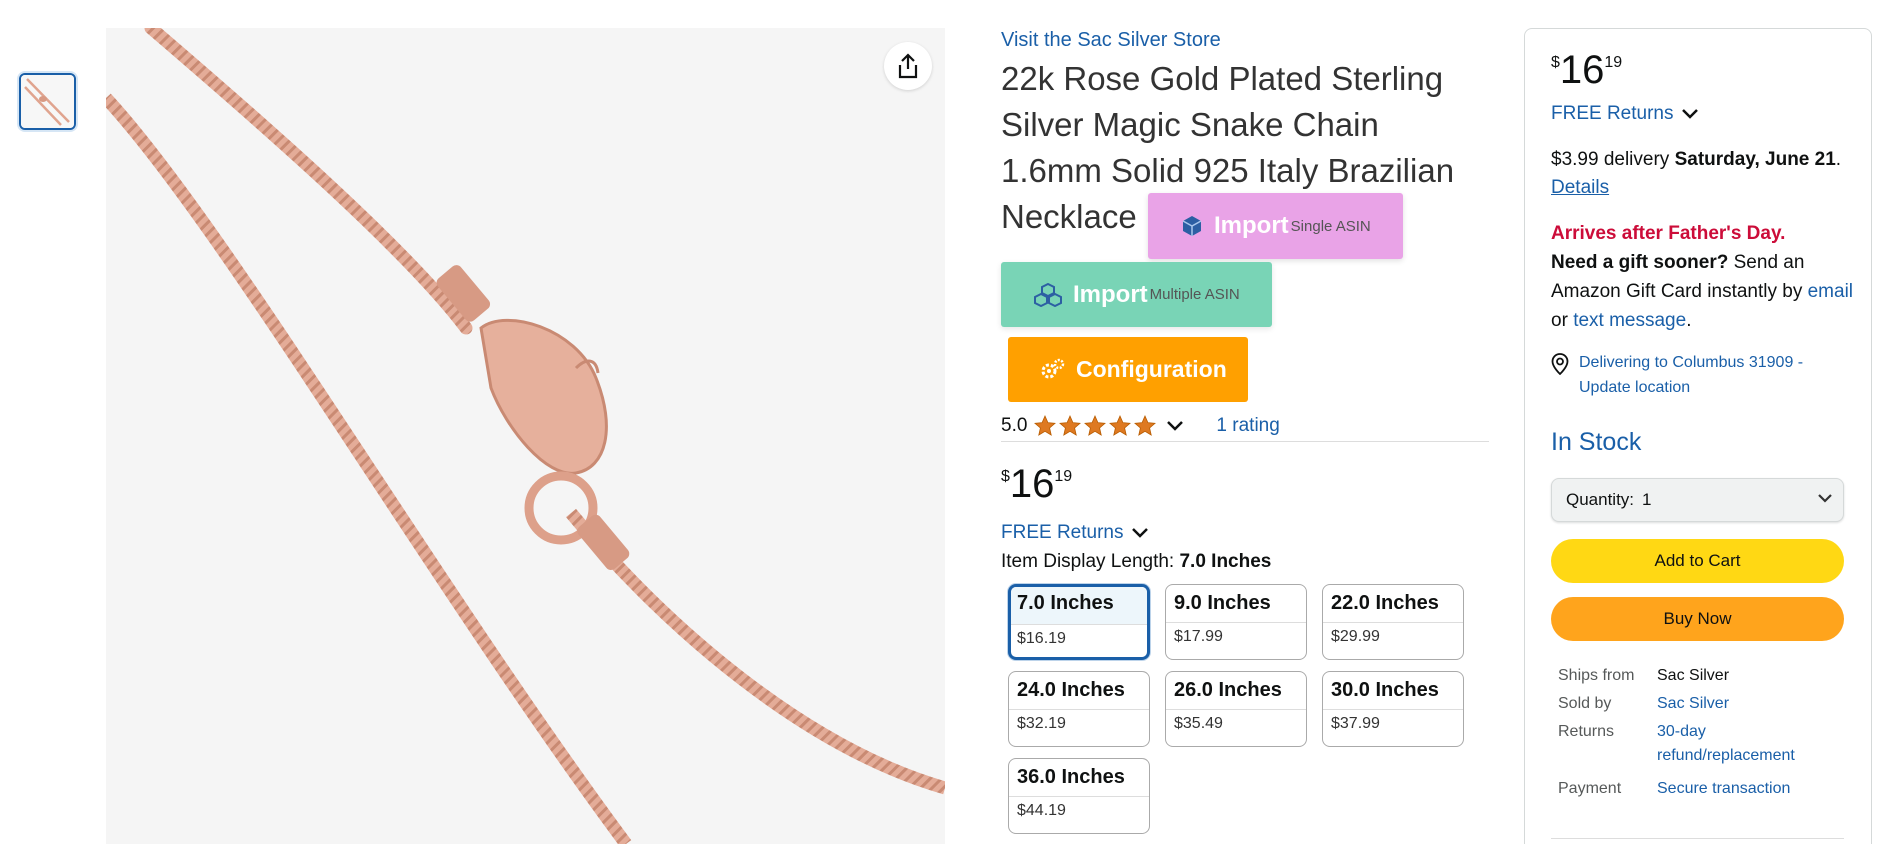  What do you see at coordinates (1838, 159) in the screenshot?
I see `delivery-sep: .` at bounding box center [1838, 159].